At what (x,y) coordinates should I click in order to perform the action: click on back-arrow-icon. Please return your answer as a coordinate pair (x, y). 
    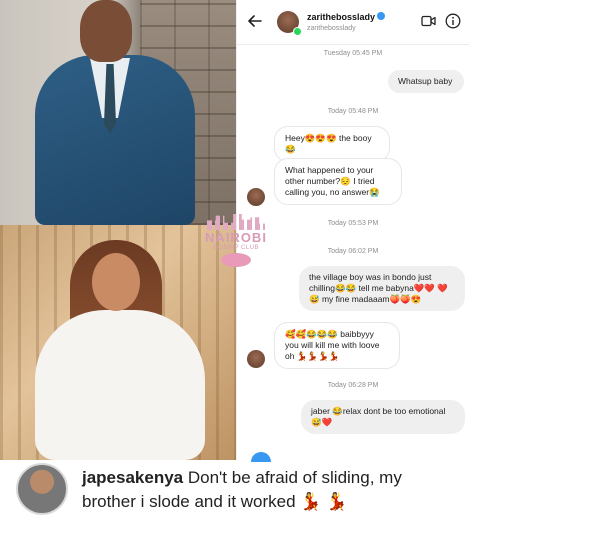
    Looking at the image, I should click on (255, 21).